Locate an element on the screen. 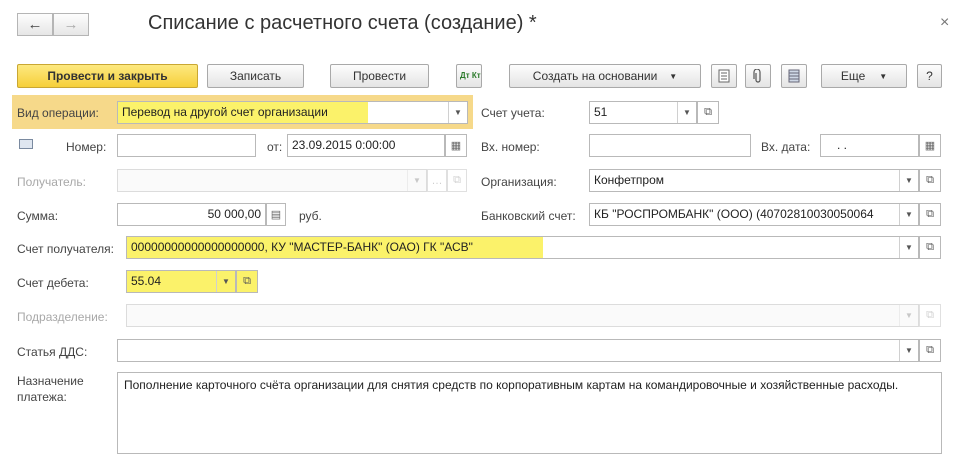  post-button: Провести is located at coordinates (379, 76).